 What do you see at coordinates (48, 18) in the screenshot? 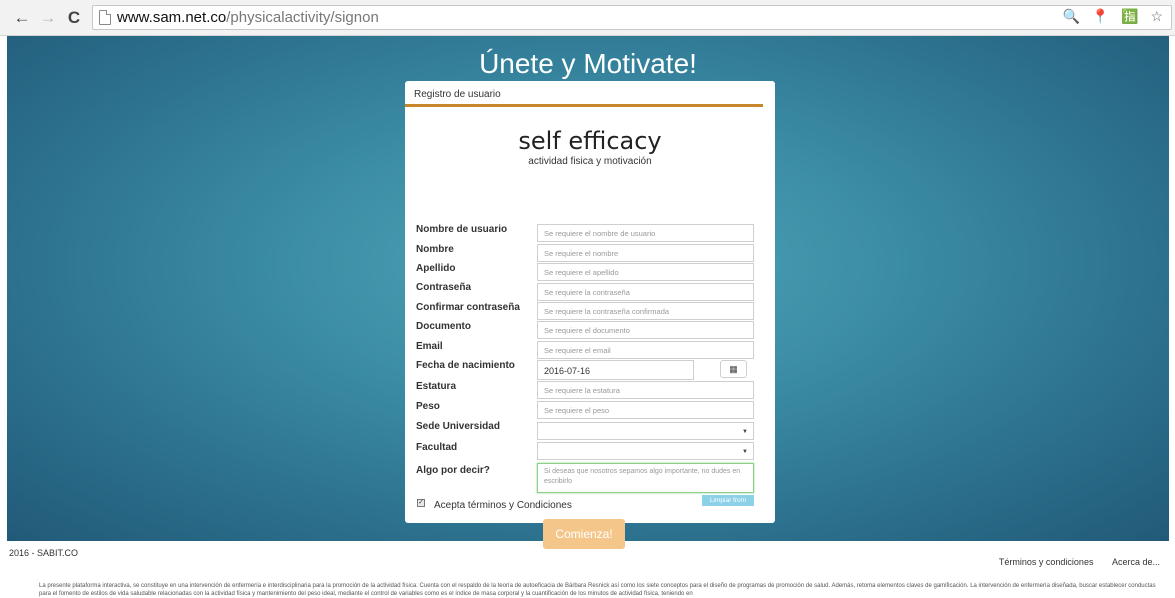
I see `forward-arrow-icon: →` at bounding box center [48, 18].